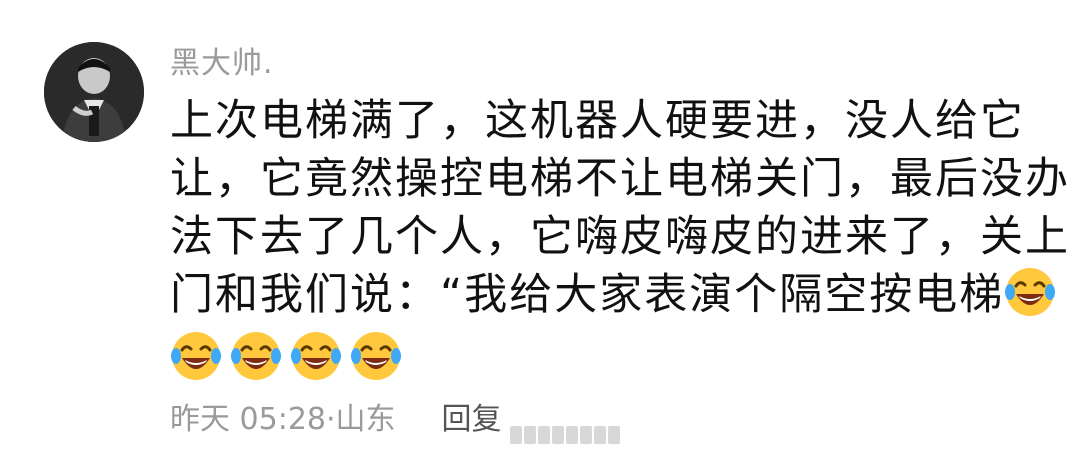  I want to click on reply-button: 回复, so click(472, 420).